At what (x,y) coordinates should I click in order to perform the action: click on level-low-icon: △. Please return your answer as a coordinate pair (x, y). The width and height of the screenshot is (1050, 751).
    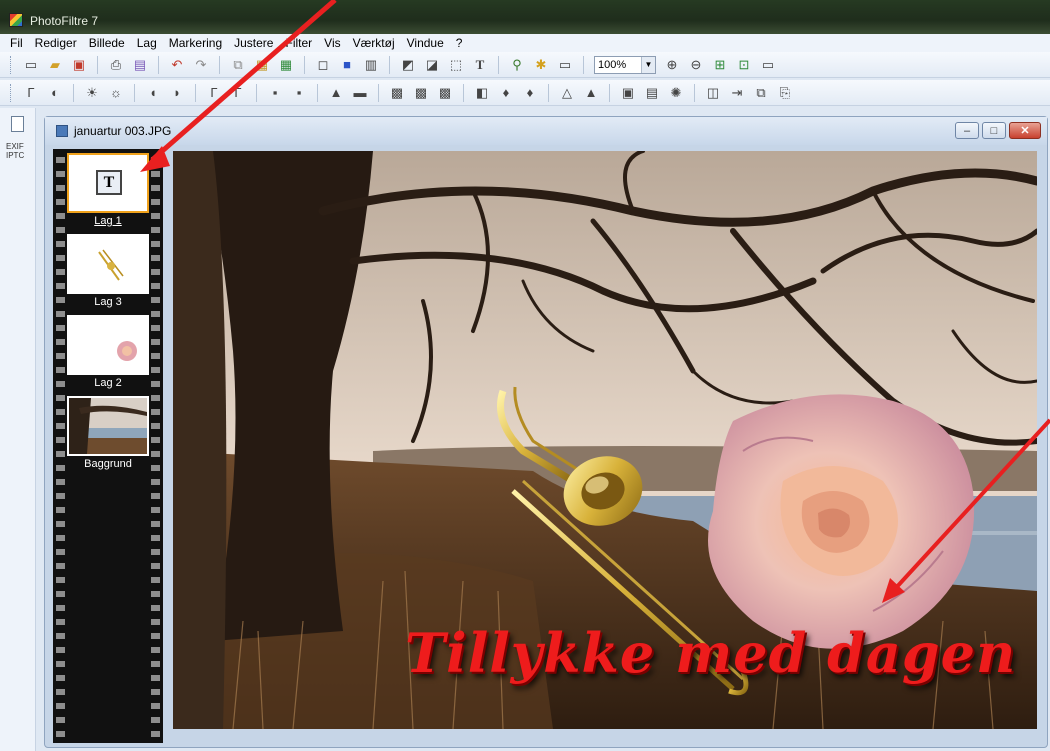
    Looking at the image, I should click on (567, 93).